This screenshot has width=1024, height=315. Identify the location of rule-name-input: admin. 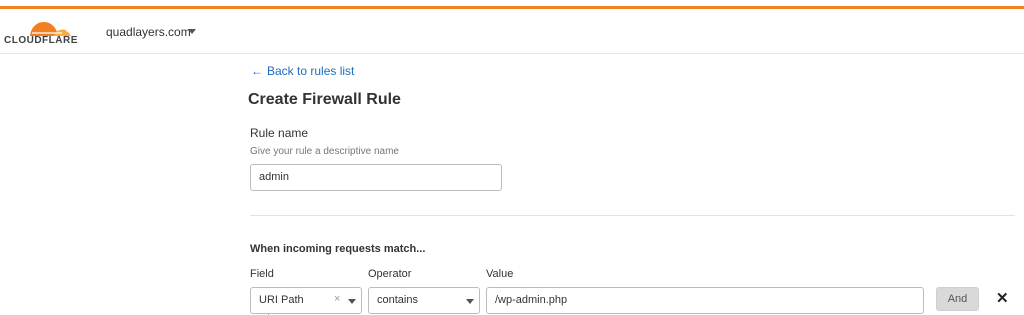
(376, 177).